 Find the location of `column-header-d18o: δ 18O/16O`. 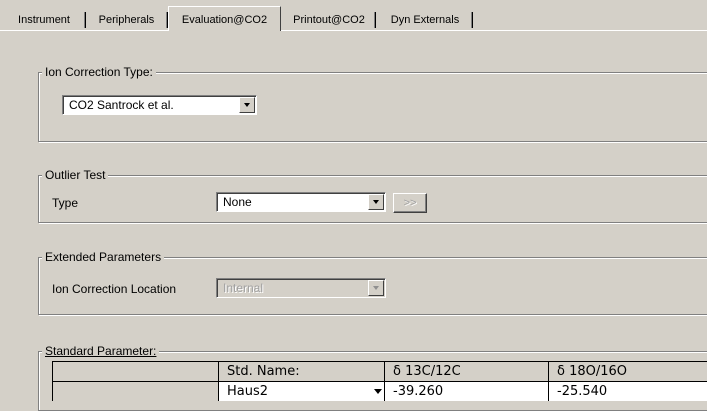

column-header-d18o: δ 18O/16O is located at coordinates (628, 372).